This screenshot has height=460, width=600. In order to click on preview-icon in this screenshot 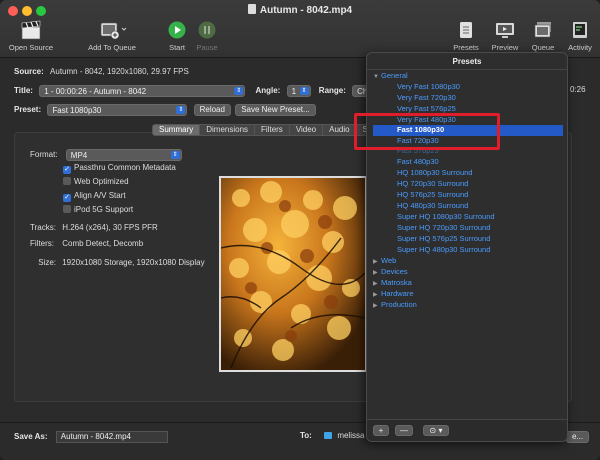, I will do `click(505, 30)`.